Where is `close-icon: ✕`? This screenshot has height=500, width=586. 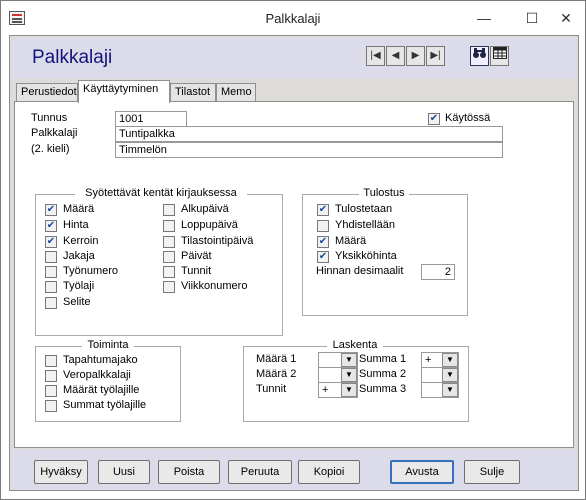
close-icon: ✕ is located at coordinates (566, 18).